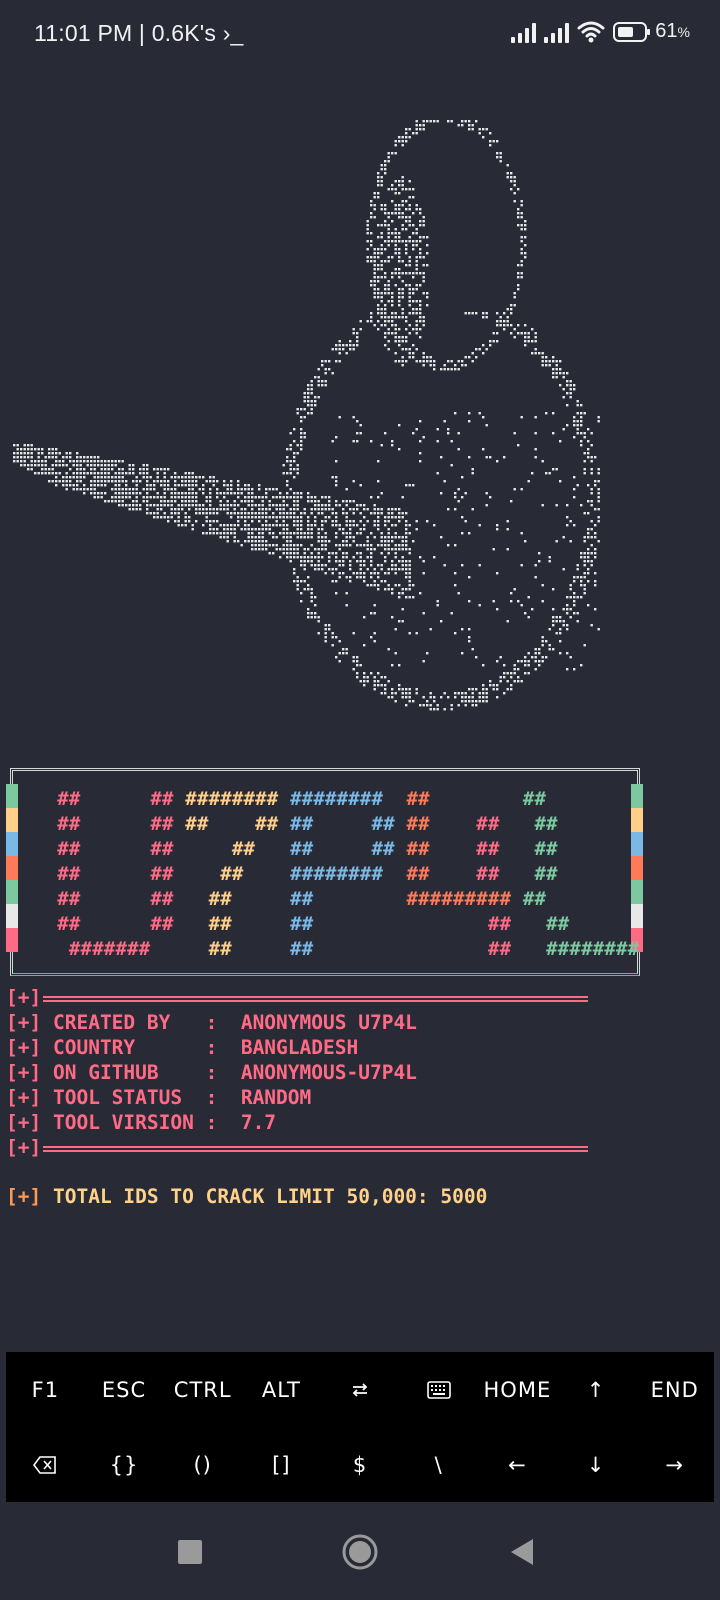  I want to click on key-alt: ALT, so click(281, 1389).